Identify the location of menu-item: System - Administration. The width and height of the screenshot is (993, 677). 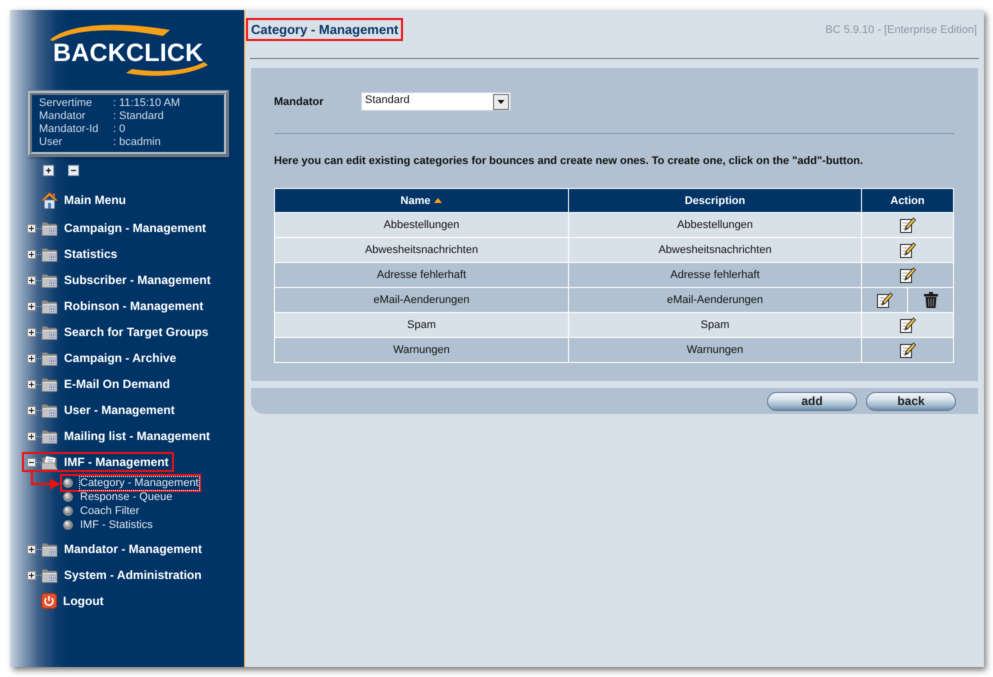
(133, 575).